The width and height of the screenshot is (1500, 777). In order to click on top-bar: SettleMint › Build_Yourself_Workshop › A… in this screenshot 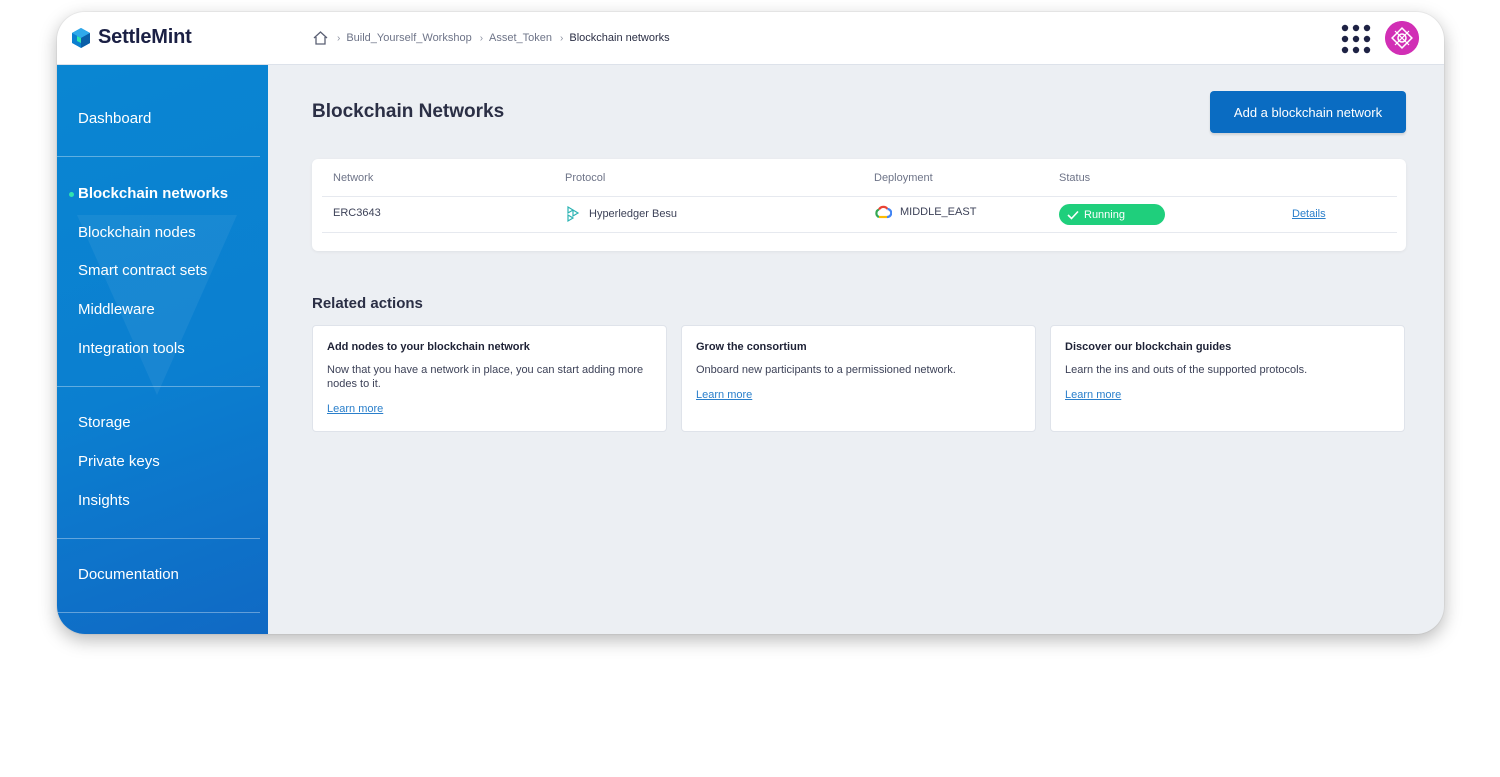, I will do `click(750, 38)`.